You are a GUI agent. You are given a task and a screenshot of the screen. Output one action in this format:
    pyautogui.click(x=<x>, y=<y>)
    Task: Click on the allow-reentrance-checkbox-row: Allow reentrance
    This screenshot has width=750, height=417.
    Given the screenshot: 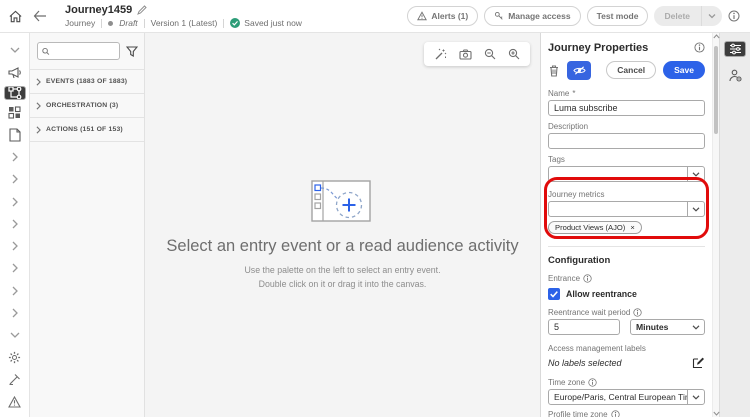 What is the action you would take?
    pyautogui.click(x=626, y=294)
    